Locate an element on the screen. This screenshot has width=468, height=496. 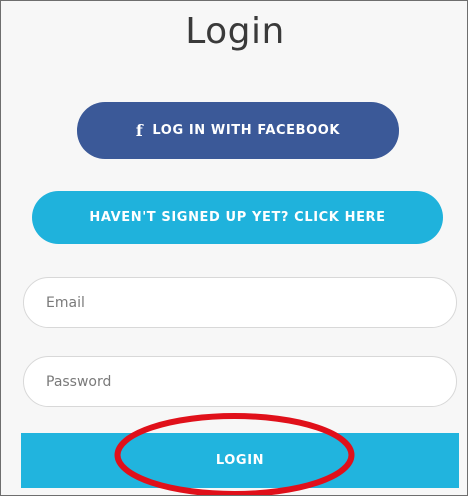
login-label: LOGIN is located at coordinates (240, 460).